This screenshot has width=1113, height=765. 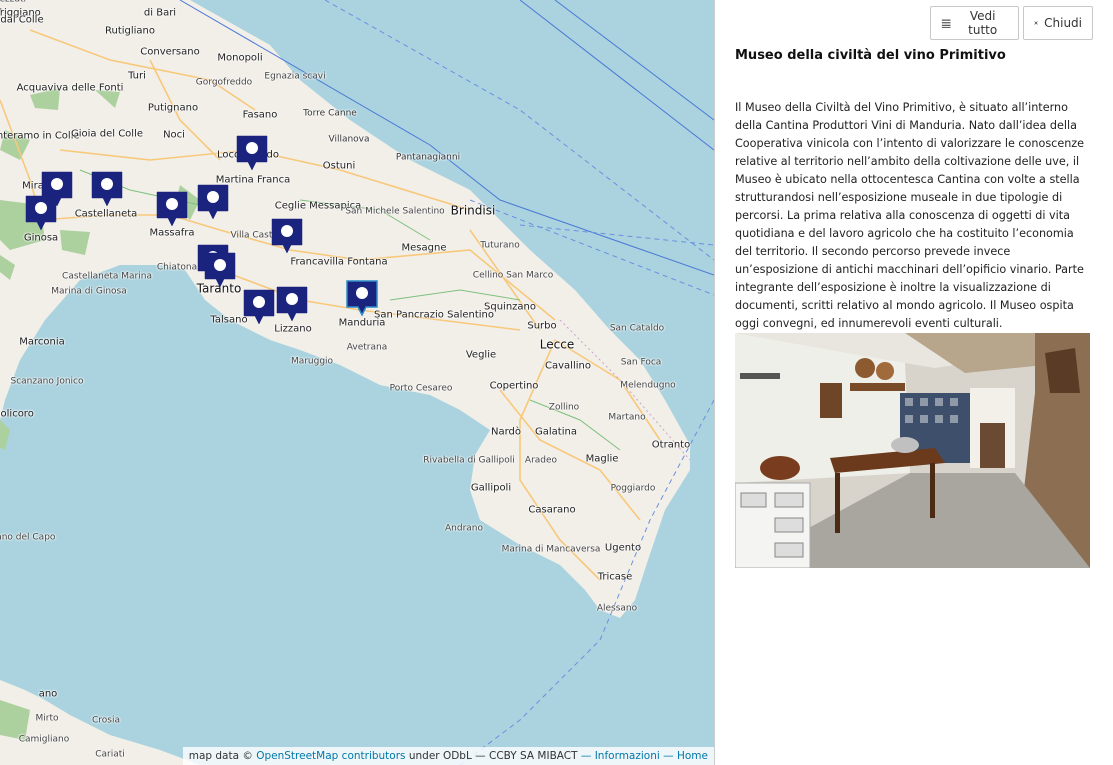 What do you see at coordinates (177, 267) in the screenshot?
I see `place-label: Chiatona` at bounding box center [177, 267].